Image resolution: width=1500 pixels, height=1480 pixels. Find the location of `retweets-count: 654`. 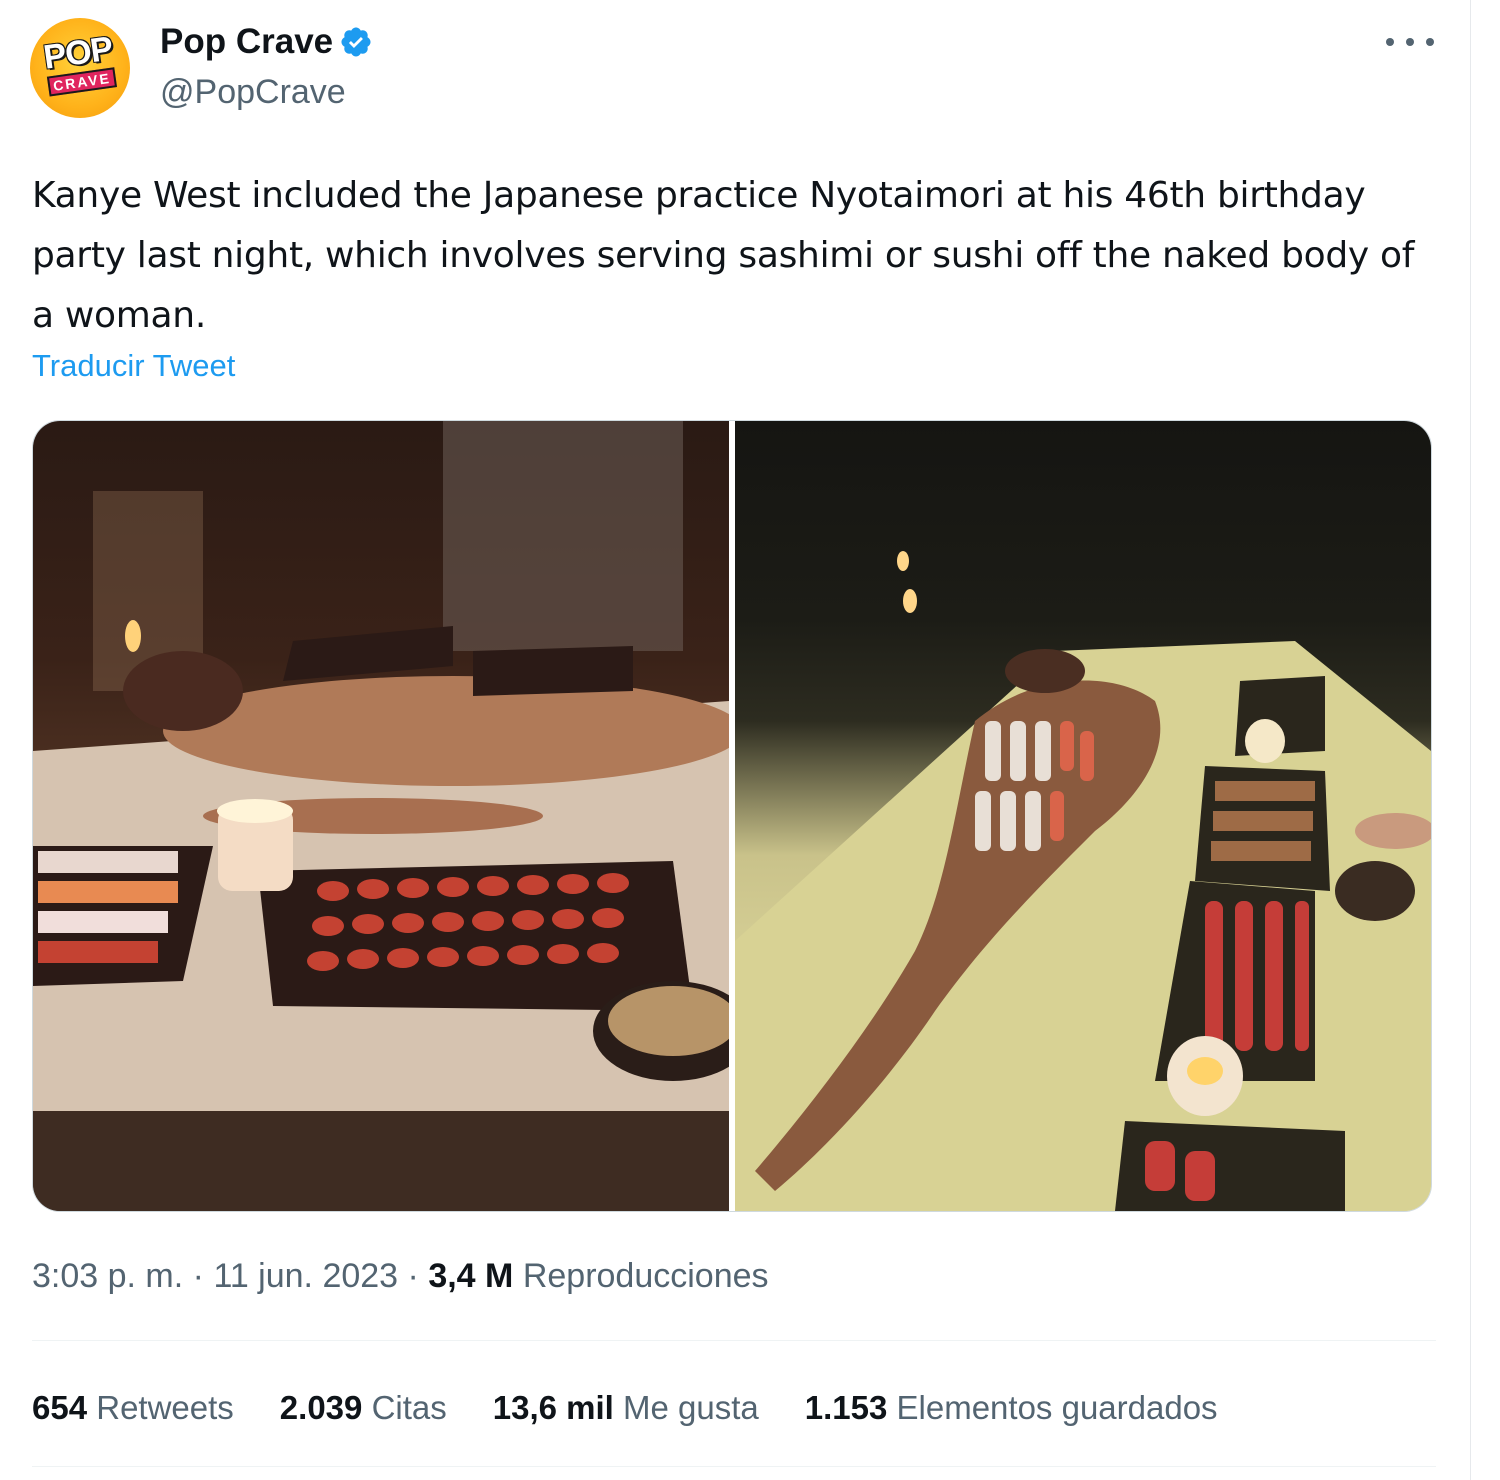

retweets-count: 654 is located at coordinates (60, 1407).